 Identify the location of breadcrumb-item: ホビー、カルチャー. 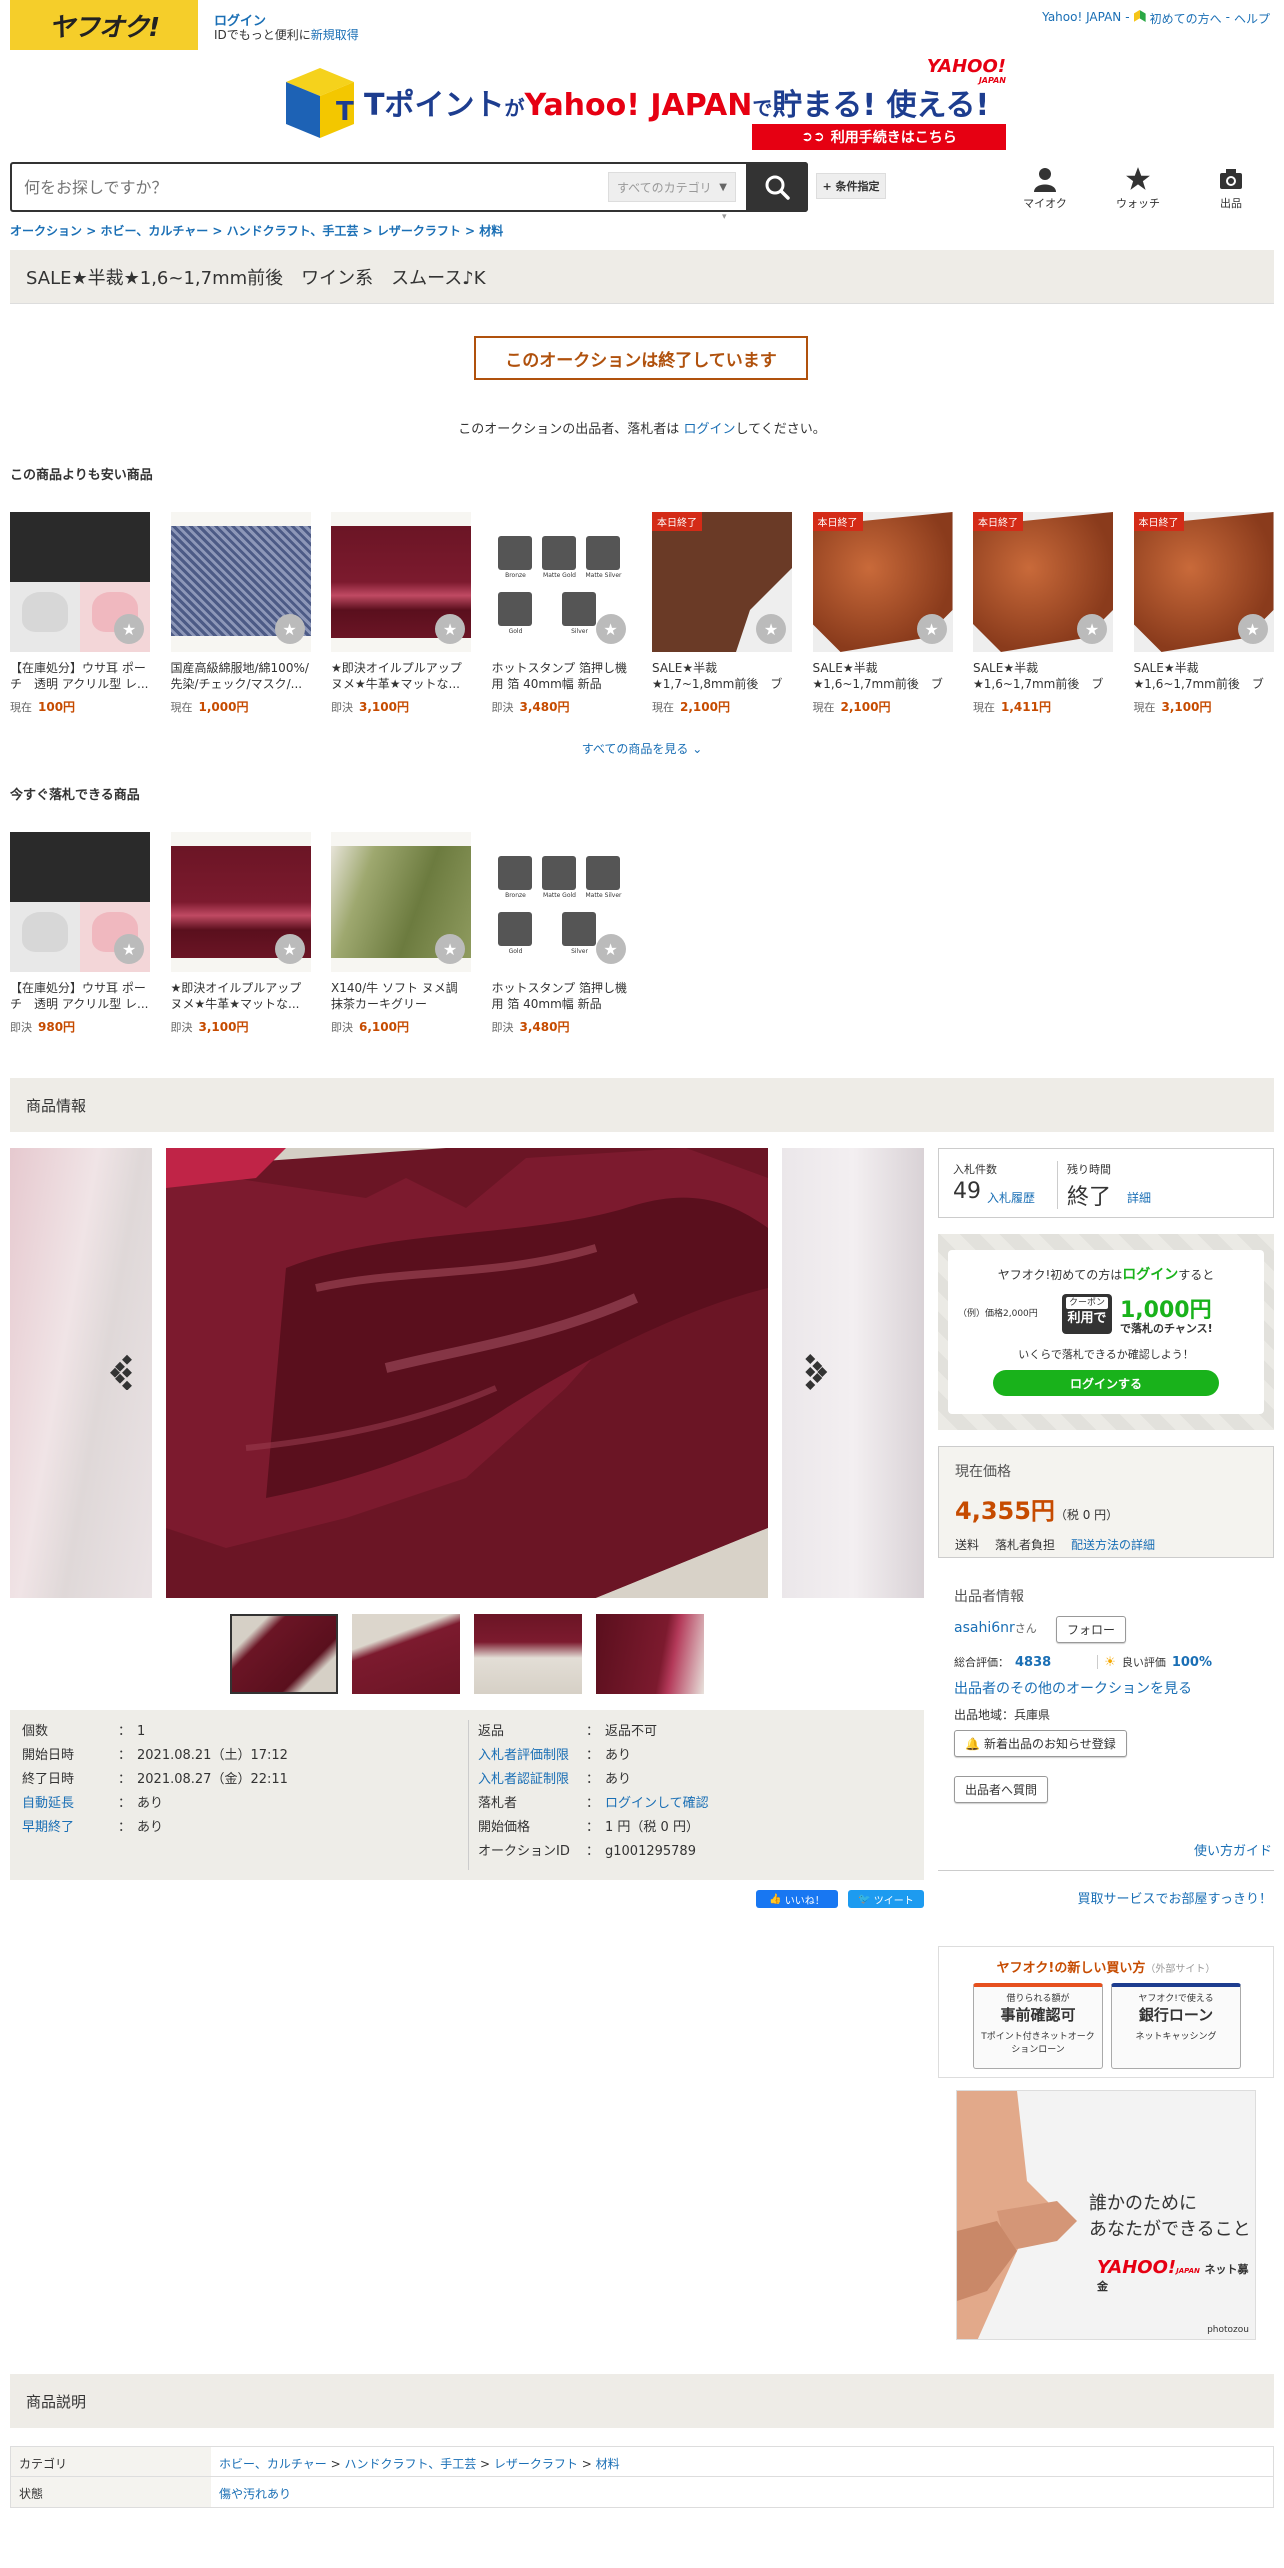
(154, 231).